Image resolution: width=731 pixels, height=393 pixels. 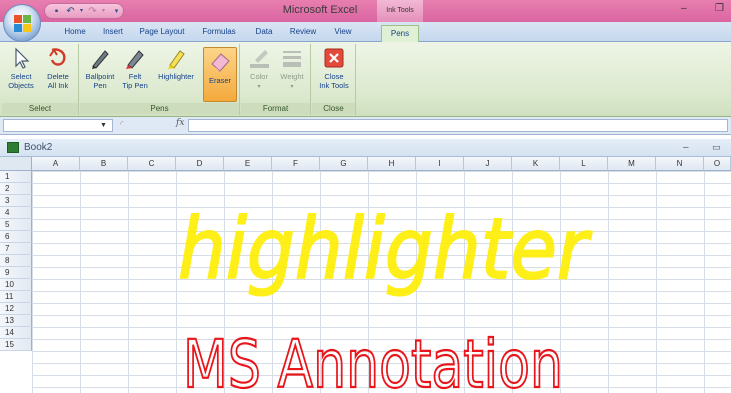 I want to click on column-header-f: F, so click(x=296, y=164).